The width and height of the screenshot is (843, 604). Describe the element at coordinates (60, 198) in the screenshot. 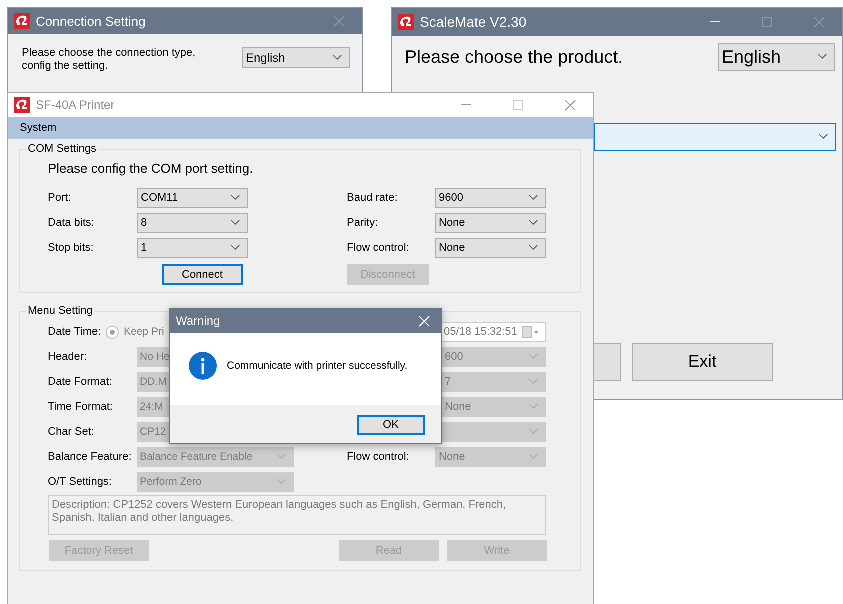

I see `field-label: Port:` at that location.